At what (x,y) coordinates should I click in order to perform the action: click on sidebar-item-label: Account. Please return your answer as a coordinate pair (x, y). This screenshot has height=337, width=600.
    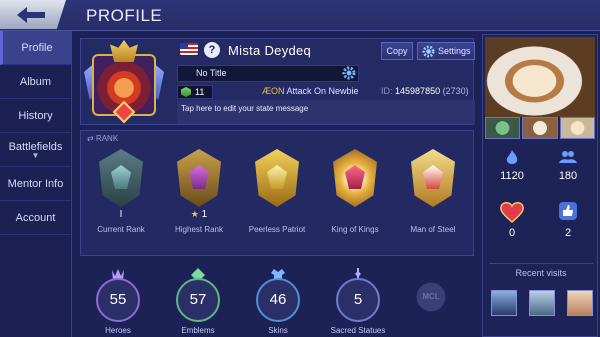
    Looking at the image, I should click on (35, 217).